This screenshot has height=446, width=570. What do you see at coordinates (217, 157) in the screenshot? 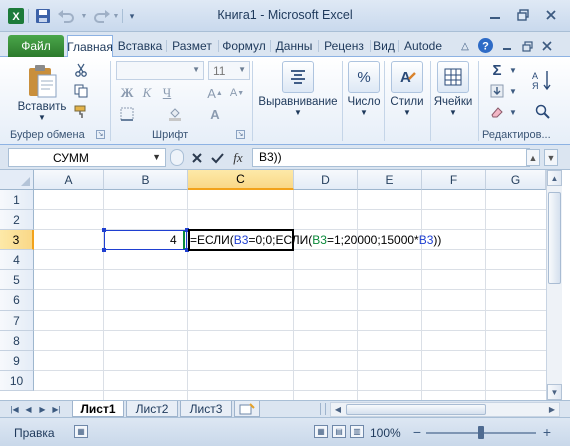
I see `enter-icon` at bounding box center [217, 157].